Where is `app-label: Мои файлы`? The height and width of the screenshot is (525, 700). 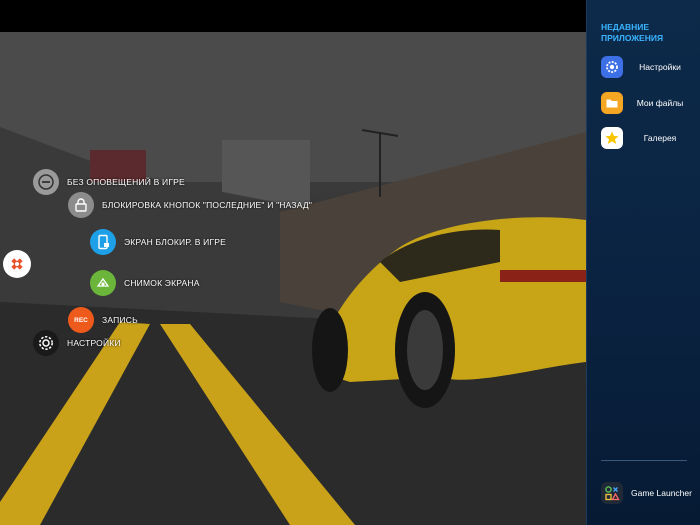
app-label: Мои файлы is located at coordinates (660, 103).